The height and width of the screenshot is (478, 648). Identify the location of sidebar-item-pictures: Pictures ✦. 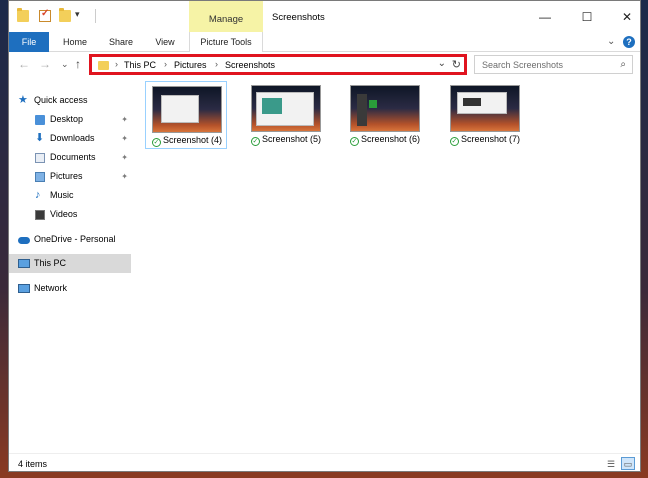
(70, 176).